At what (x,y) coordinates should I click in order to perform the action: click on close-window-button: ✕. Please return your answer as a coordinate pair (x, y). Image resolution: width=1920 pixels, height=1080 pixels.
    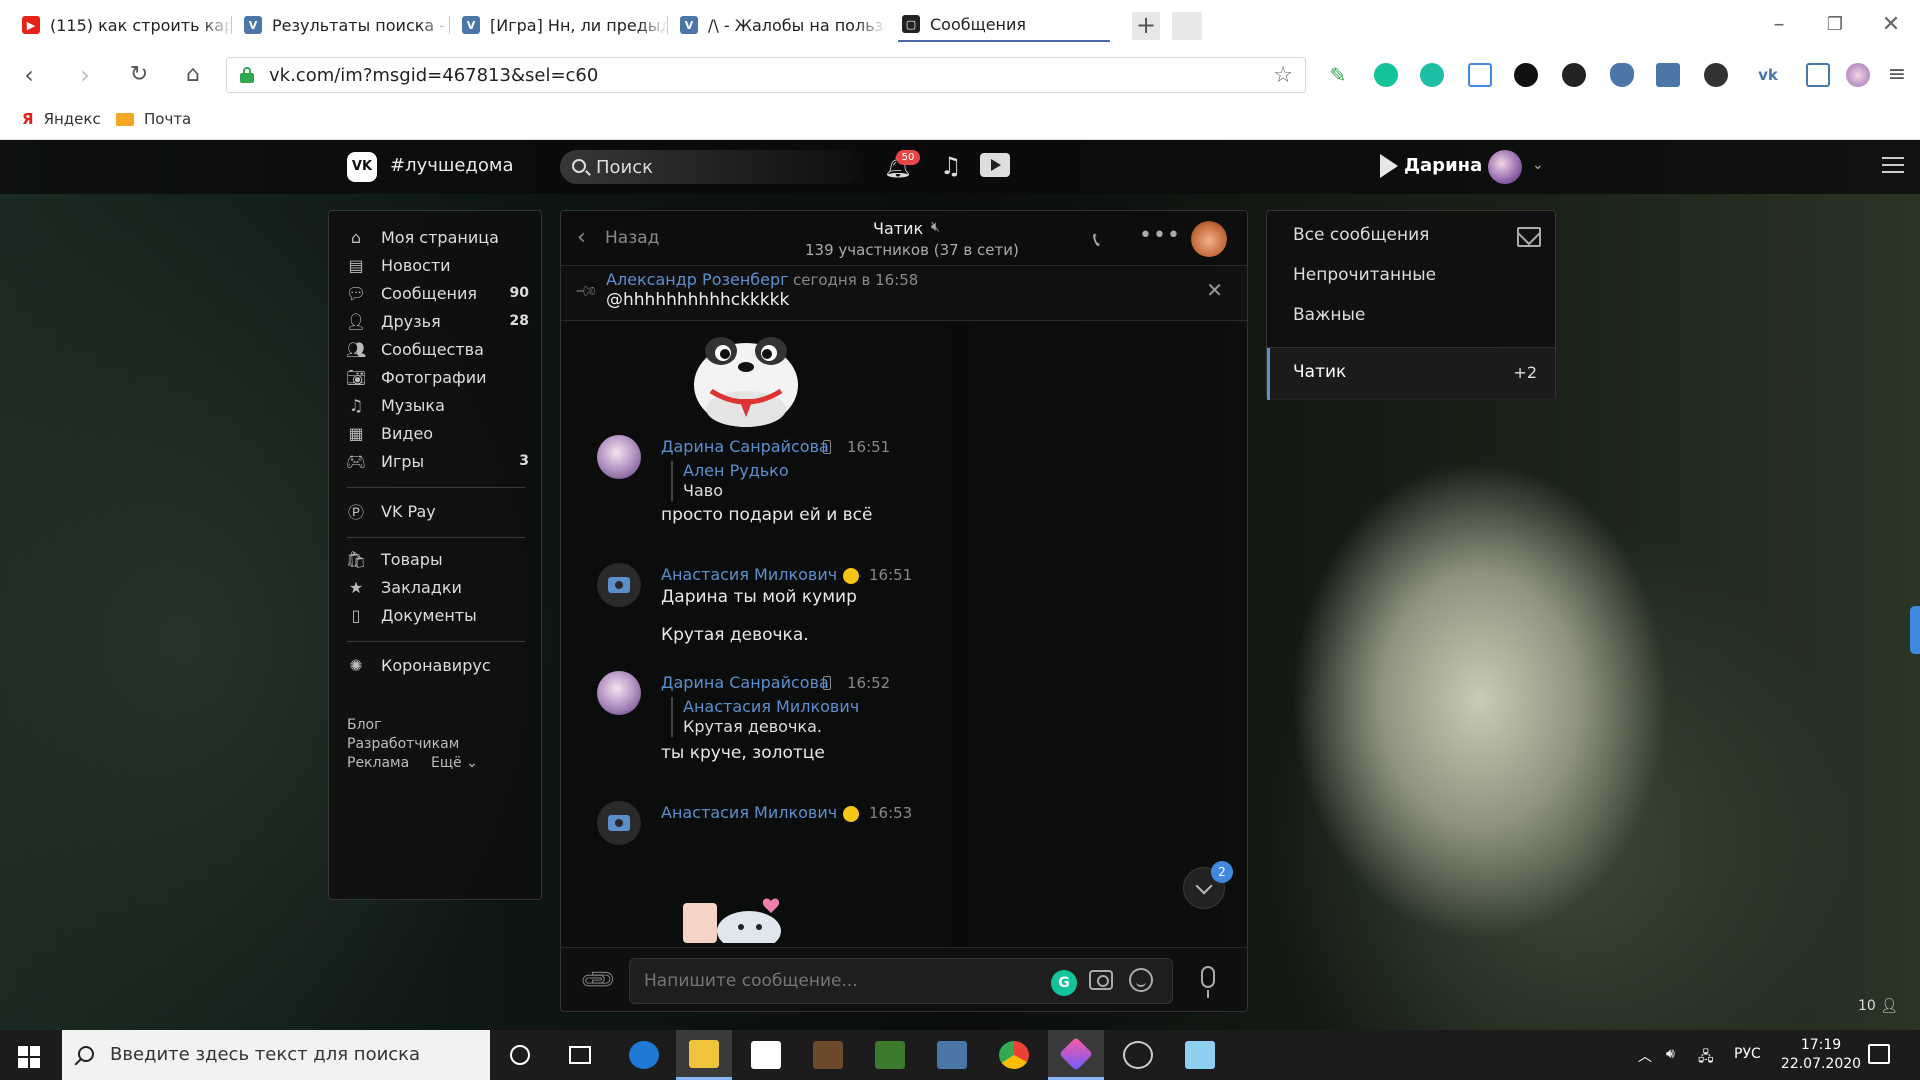
    Looking at the image, I should click on (1891, 25).